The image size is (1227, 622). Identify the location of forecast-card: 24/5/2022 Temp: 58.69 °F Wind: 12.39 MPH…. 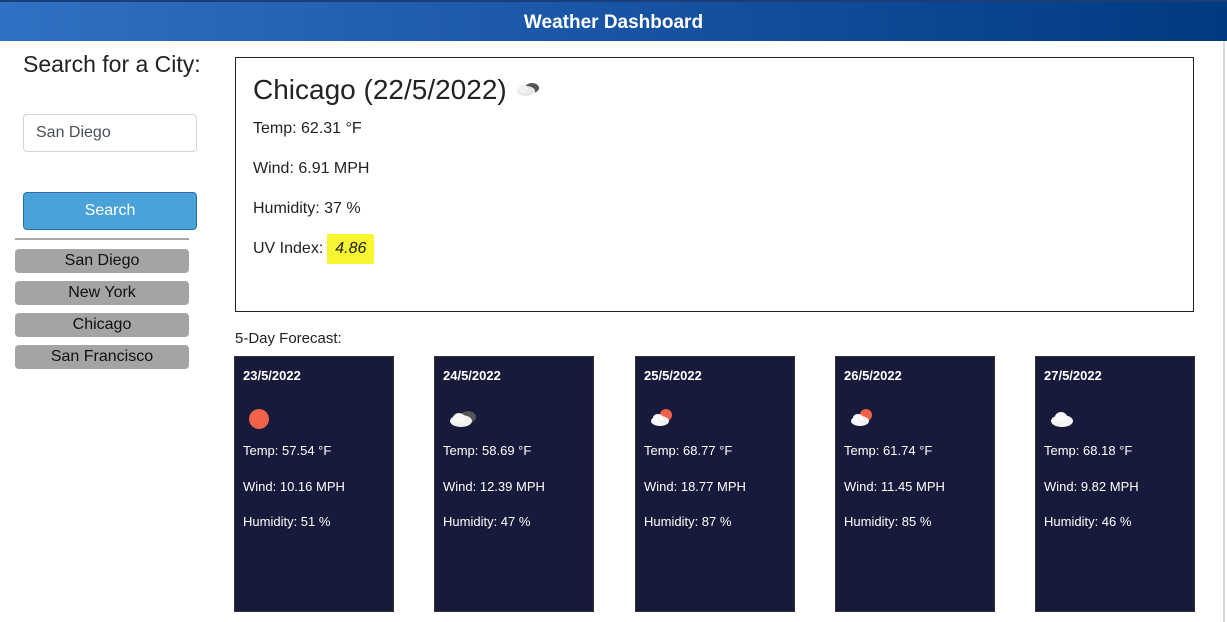
(514, 484).